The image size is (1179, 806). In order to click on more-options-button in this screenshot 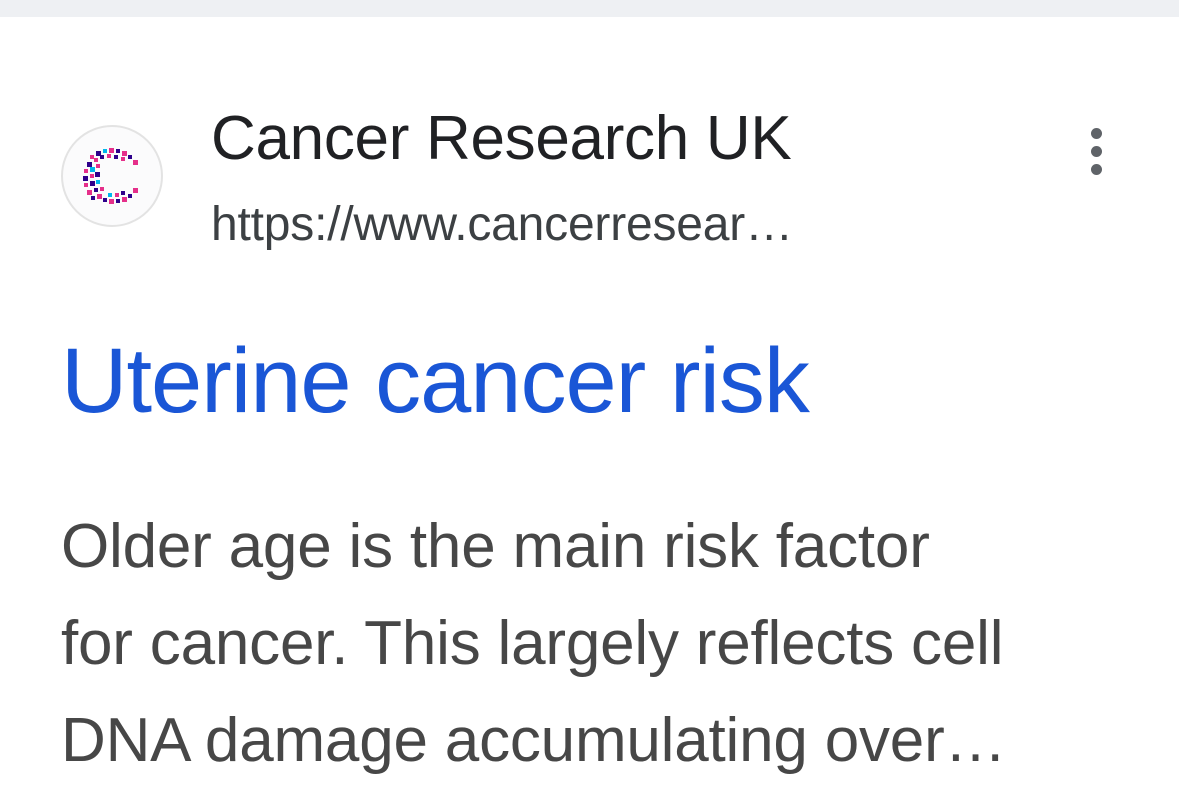, I will do `click(1096, 151)`.